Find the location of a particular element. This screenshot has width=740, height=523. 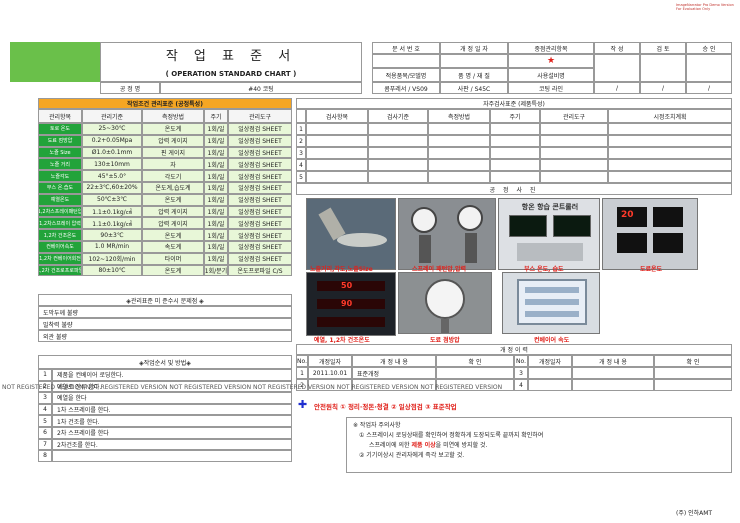

condition-cell: 80±10℃ is located at coordinates (112, 270).